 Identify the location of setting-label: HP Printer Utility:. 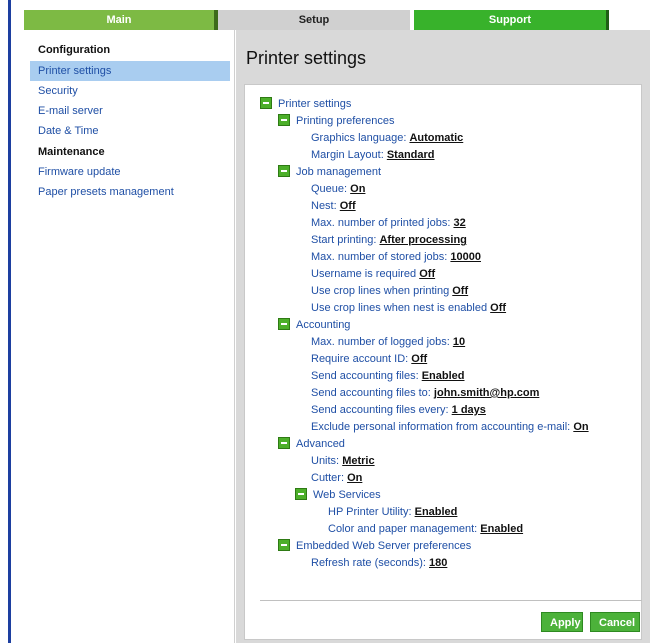
(370, 512).